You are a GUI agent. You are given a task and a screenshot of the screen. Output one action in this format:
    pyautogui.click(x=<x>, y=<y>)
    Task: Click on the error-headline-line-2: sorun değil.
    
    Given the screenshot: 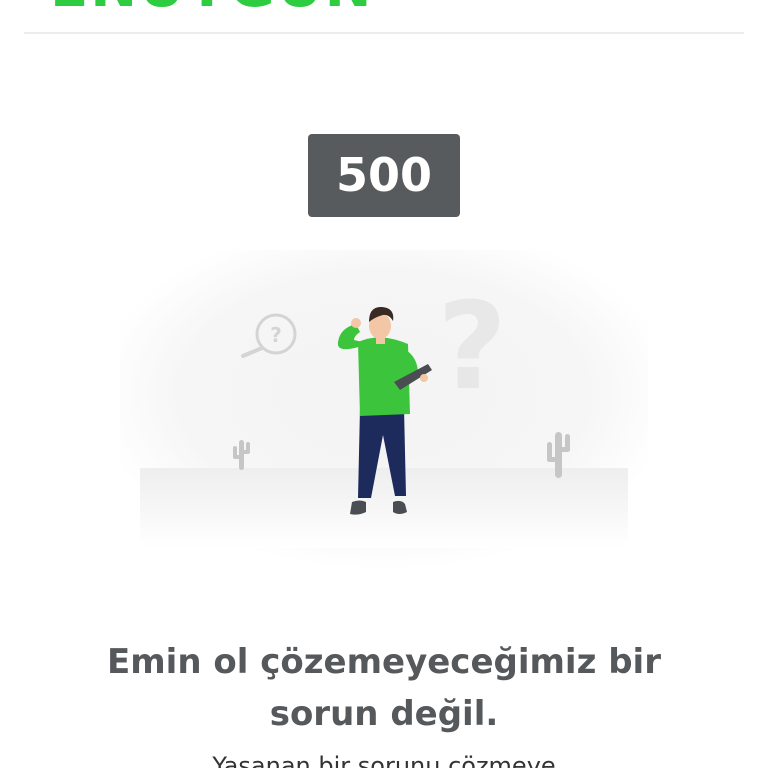 What is the action you would take?
    pyautogui.click(x=384, y=714)
    